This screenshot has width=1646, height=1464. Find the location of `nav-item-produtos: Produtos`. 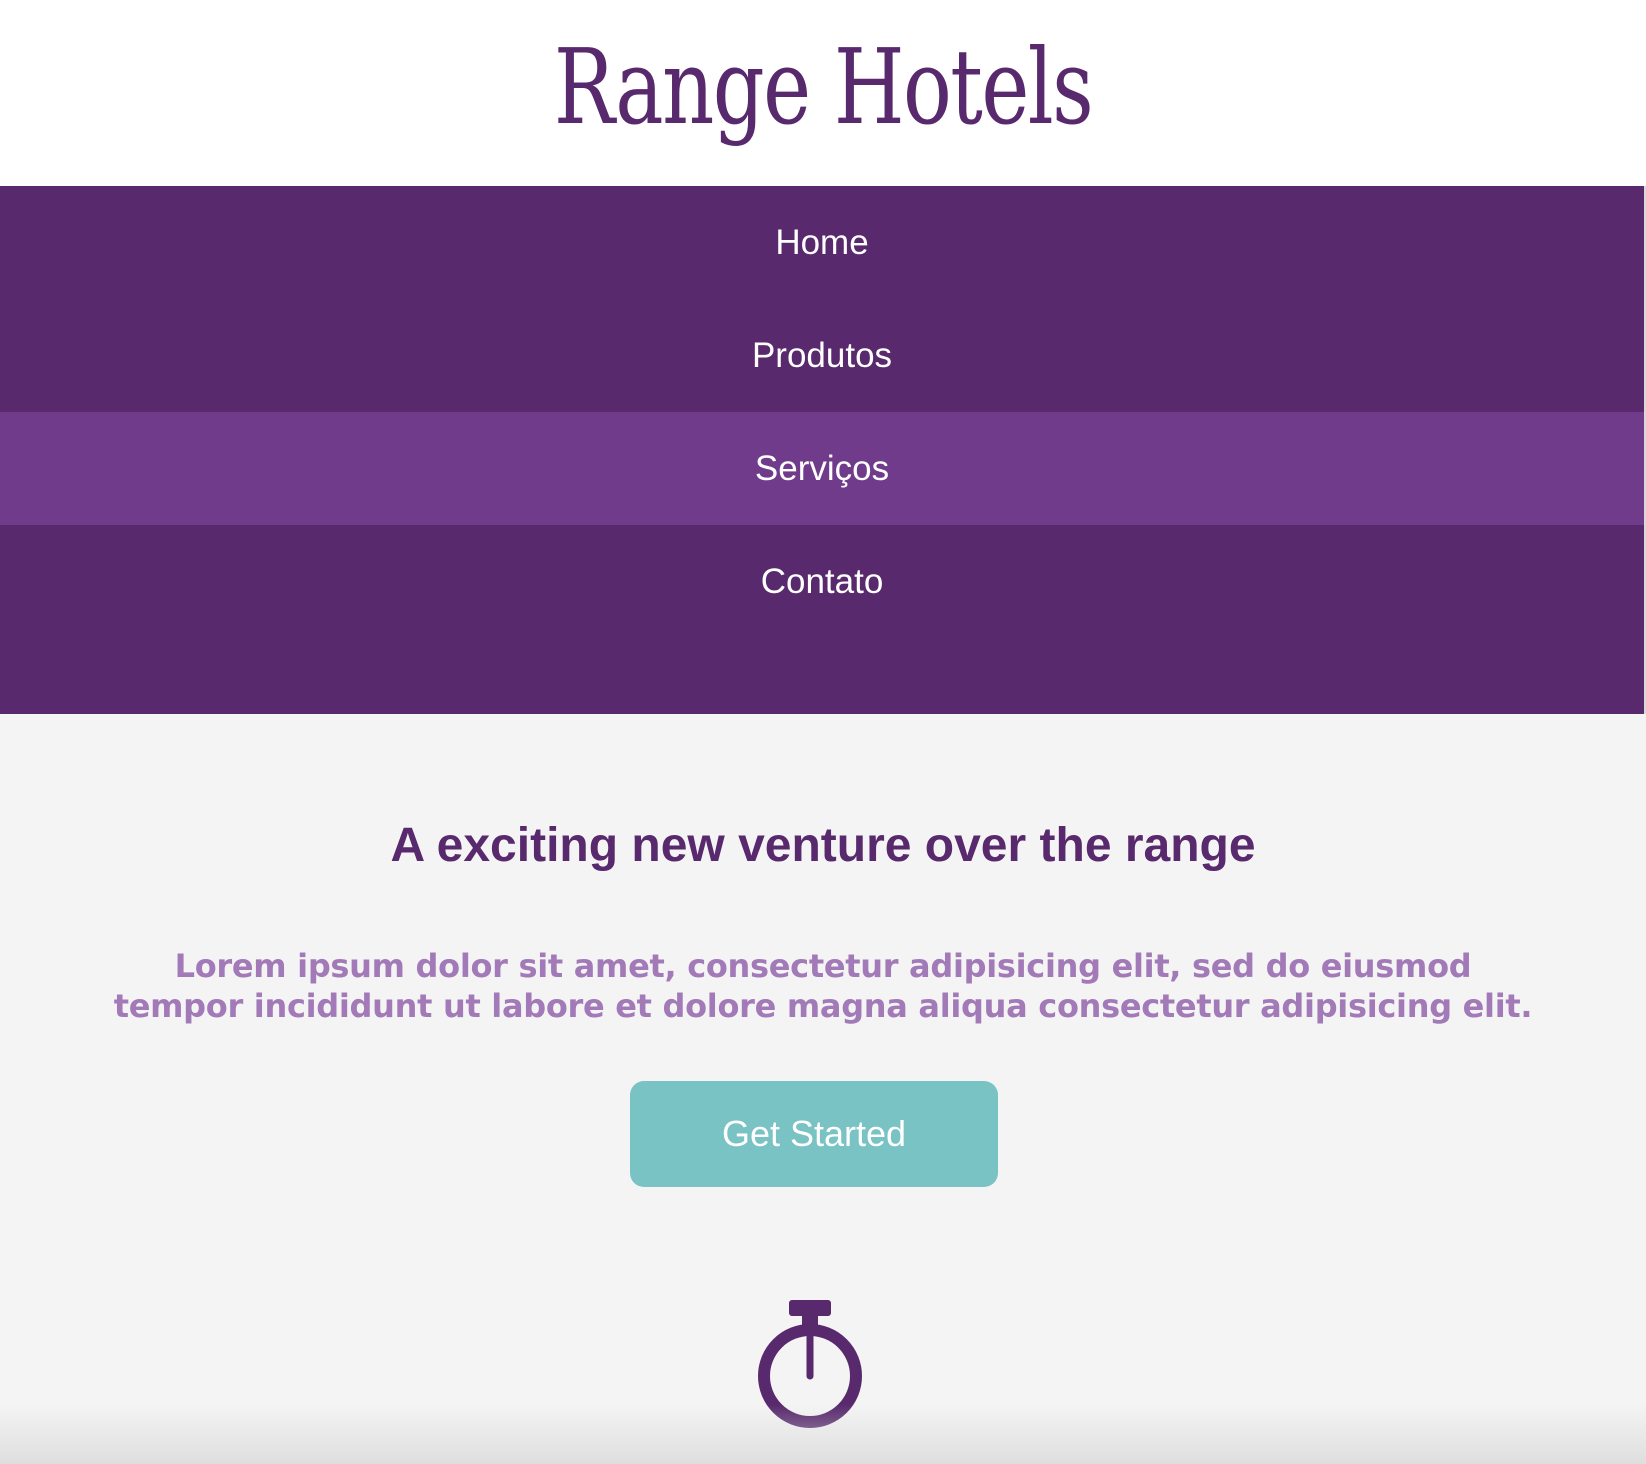

nav-item-produtos: Produtos is located at coordinates (822, 355).